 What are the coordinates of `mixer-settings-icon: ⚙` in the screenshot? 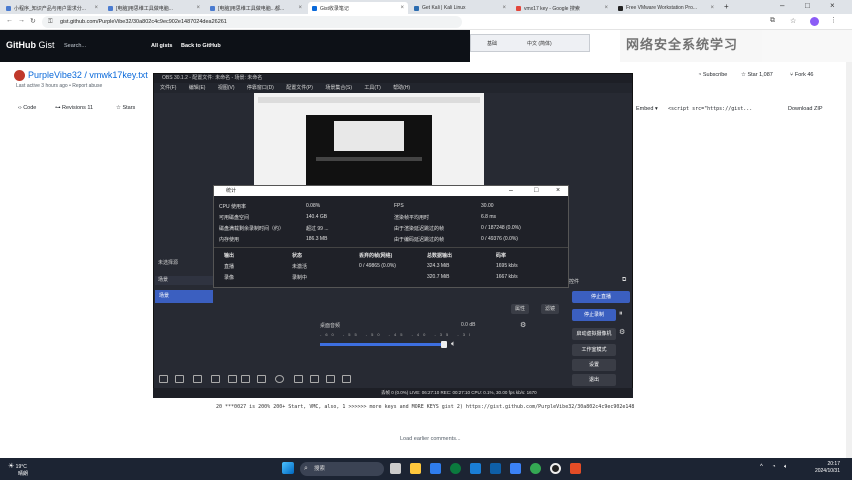 It's located at (523, 325).